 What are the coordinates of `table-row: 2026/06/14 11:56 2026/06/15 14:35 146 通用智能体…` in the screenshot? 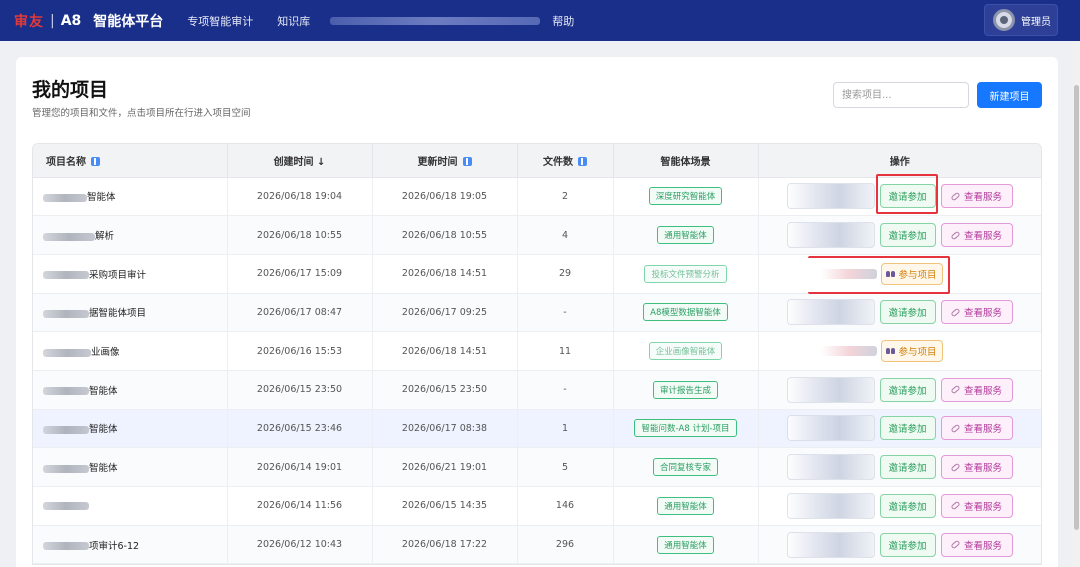 It's located at (537, 506).